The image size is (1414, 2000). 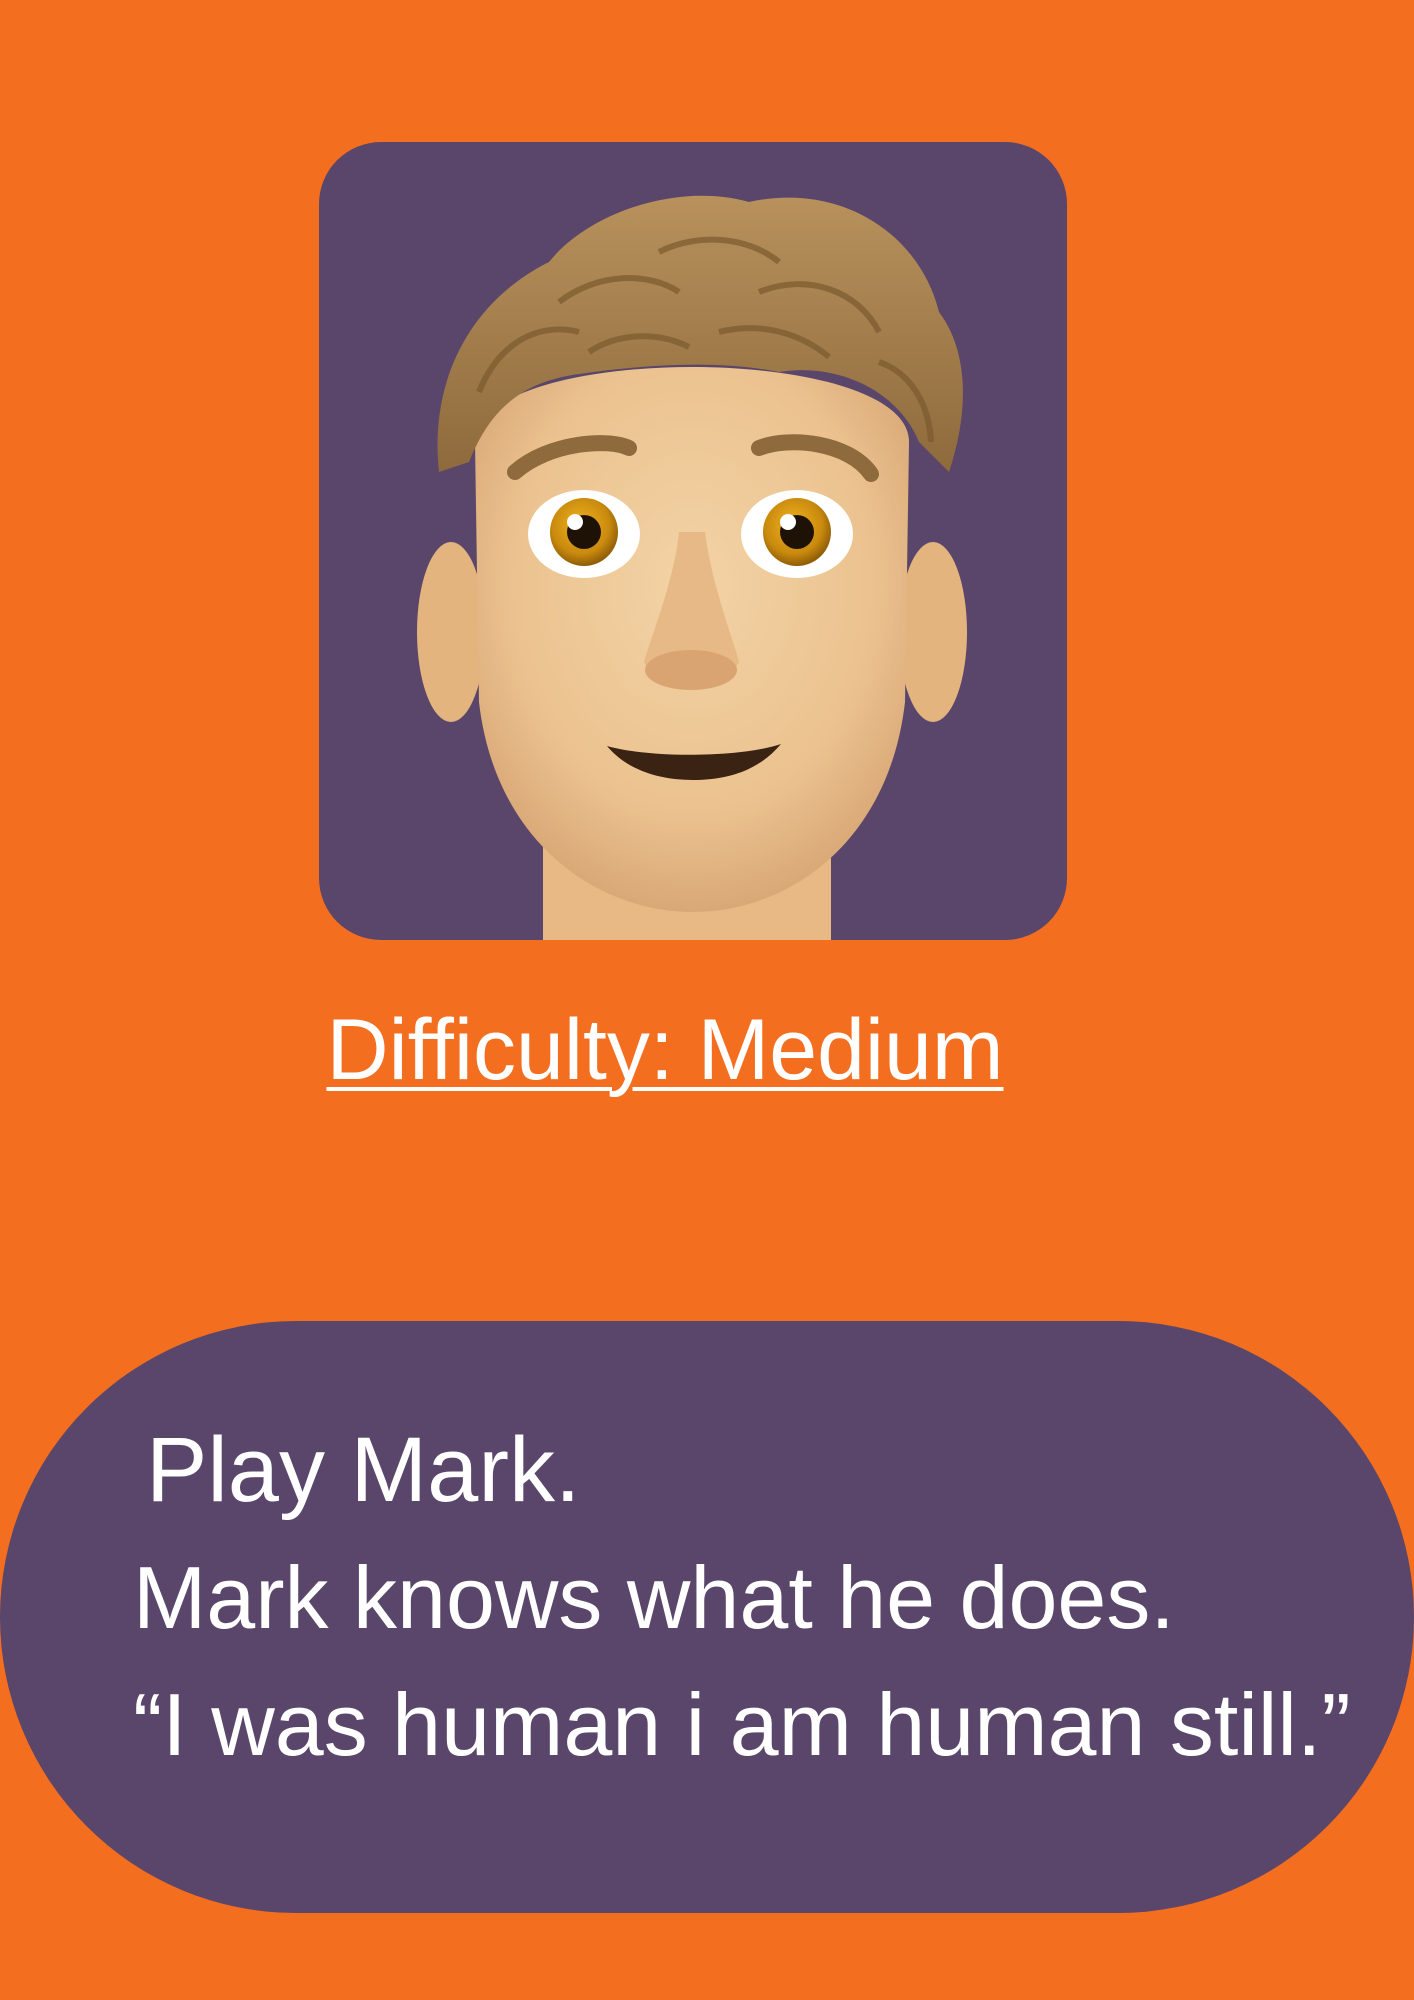 What do you see at coordinates (363, 1470) in the screenshot?
I see `intro-title: Play Mark.` at bounding box center [363, 1470].